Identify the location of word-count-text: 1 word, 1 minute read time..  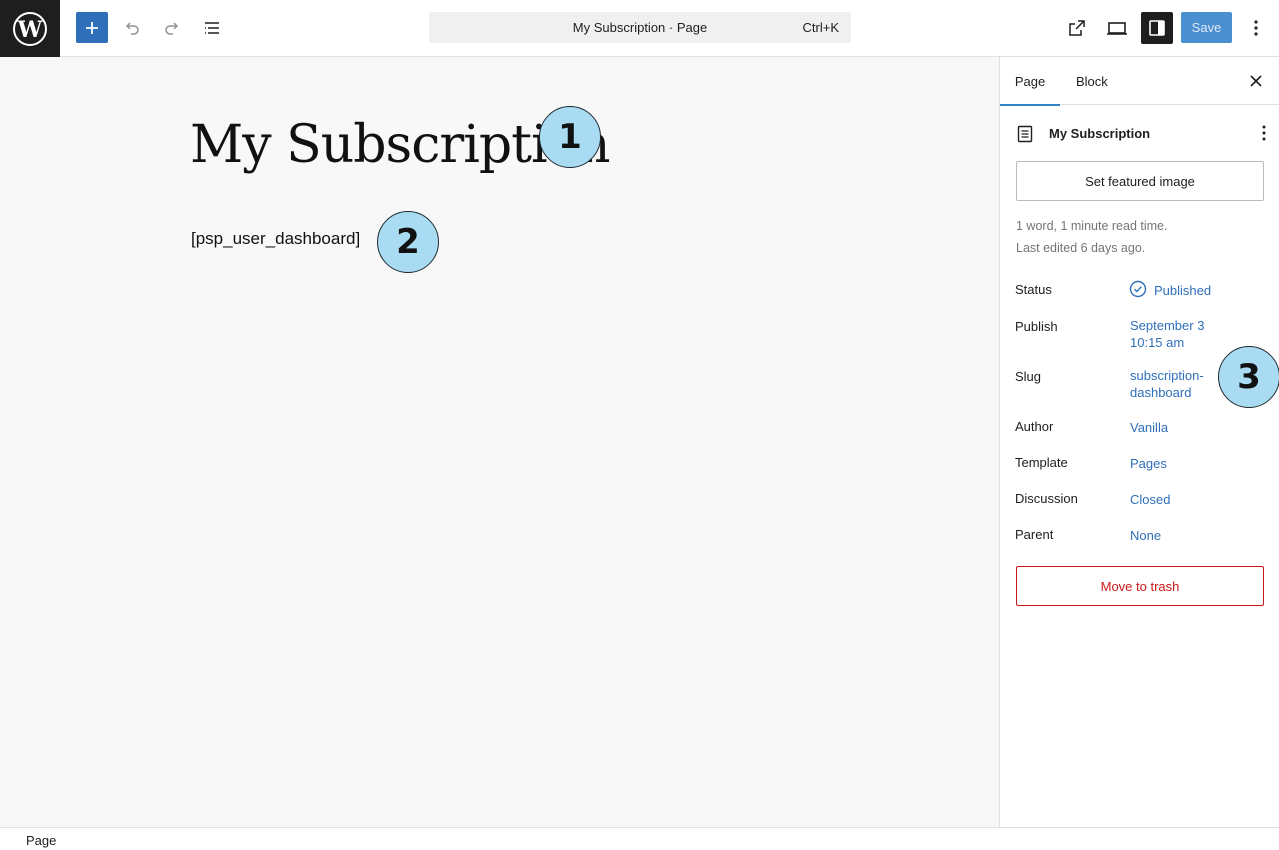
(1092, 226).